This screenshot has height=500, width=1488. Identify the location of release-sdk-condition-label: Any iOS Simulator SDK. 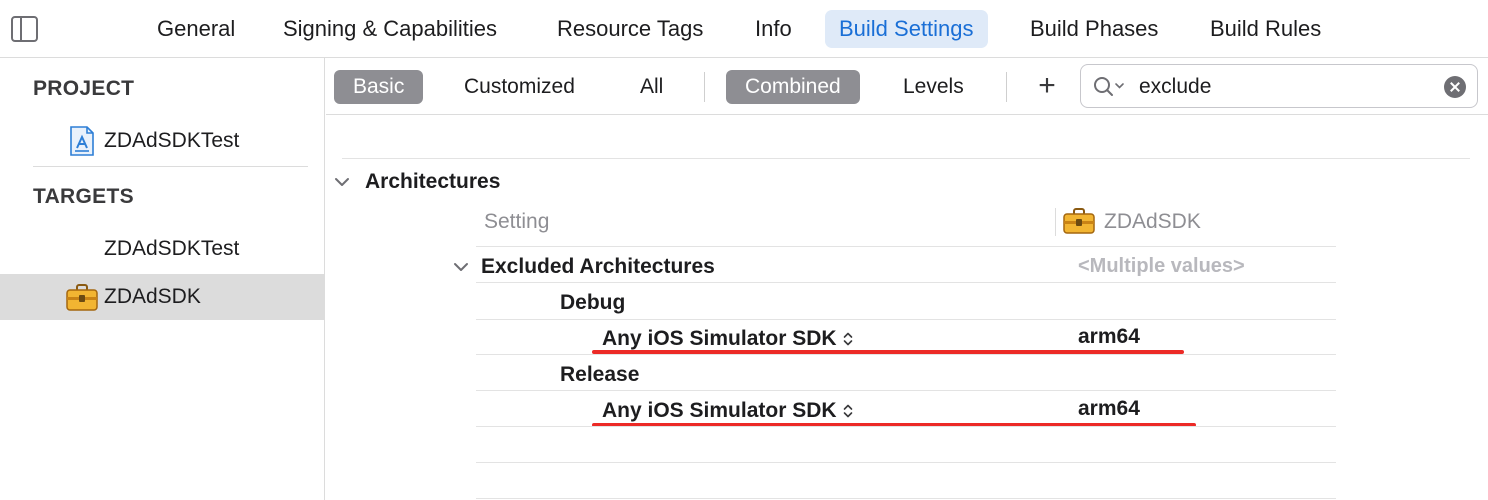
(719, 410).